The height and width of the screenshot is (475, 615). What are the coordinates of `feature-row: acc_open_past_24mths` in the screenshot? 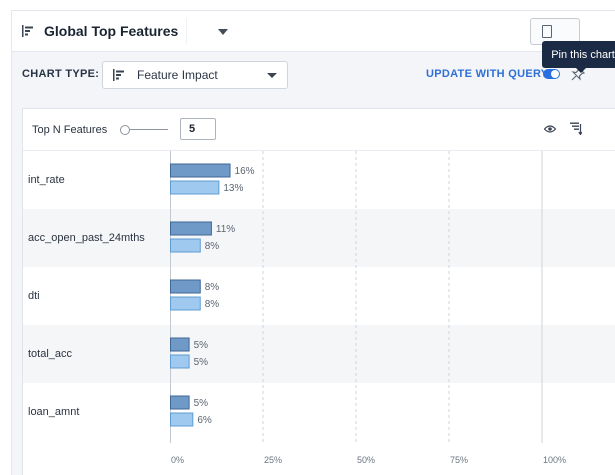 It's located at (319, 238).